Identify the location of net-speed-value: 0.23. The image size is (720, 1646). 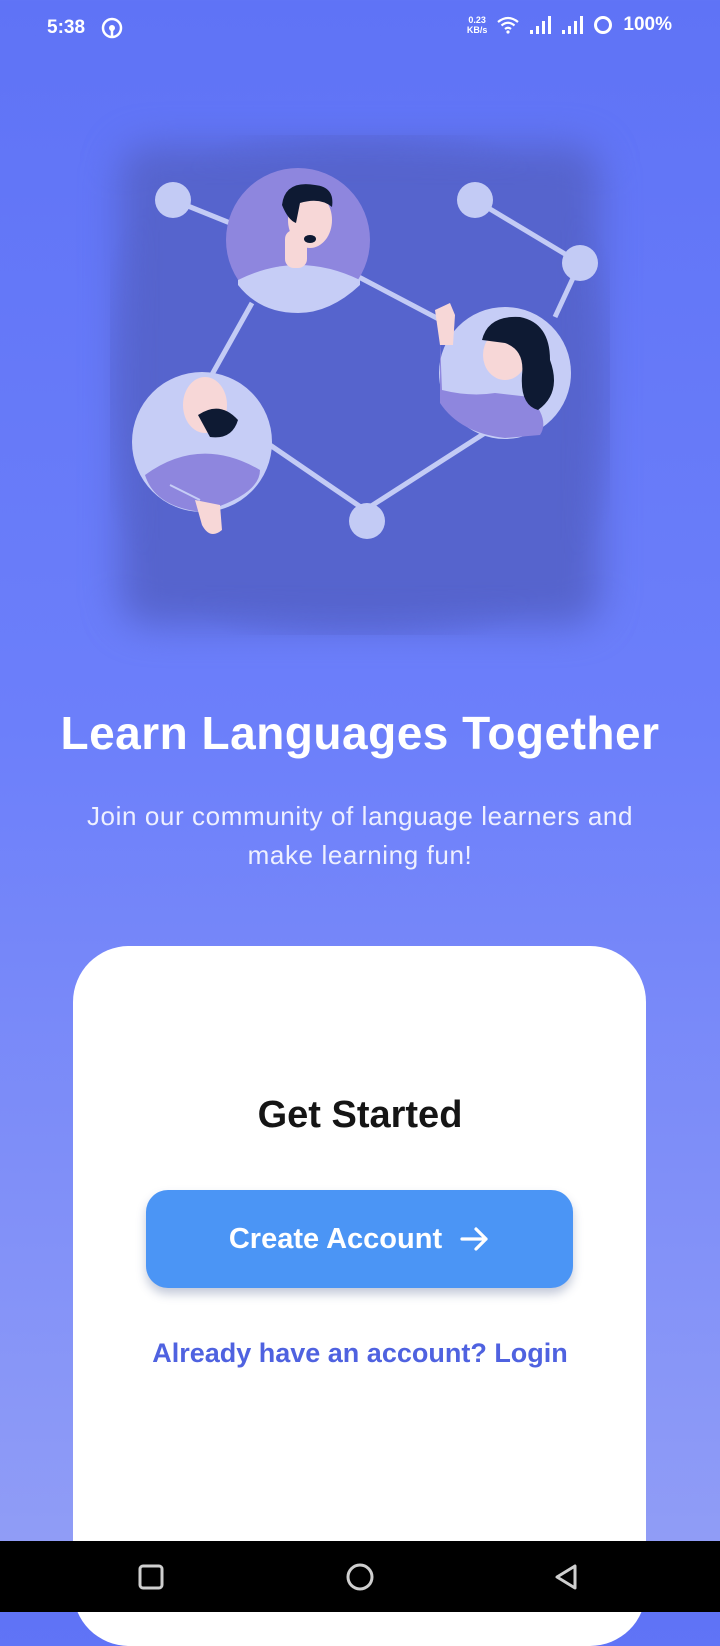
(477, 20).